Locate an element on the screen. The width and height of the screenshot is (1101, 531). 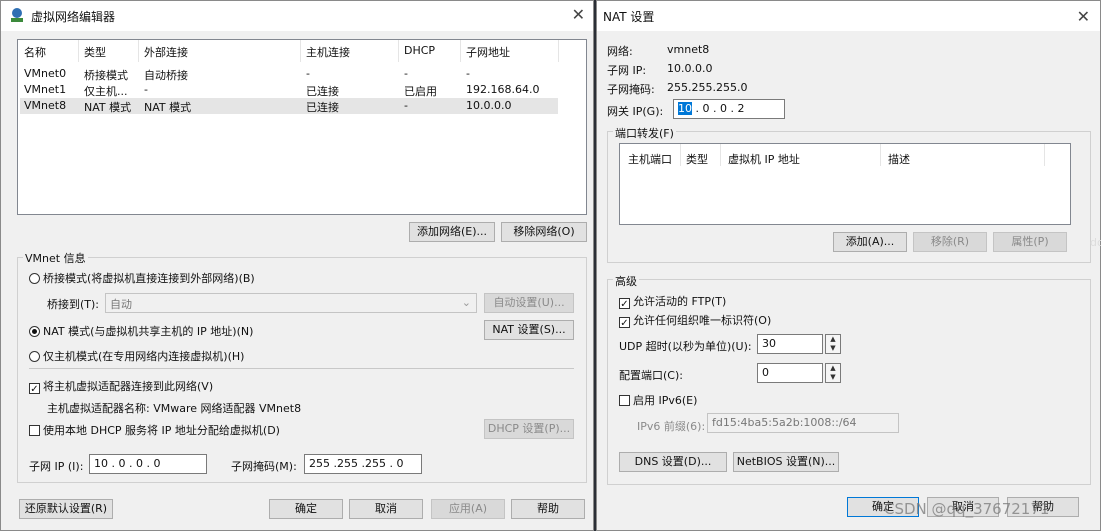
gateway-ip-input: 10 . 0 . 0 . 2 is located at coordinates (729, 109).